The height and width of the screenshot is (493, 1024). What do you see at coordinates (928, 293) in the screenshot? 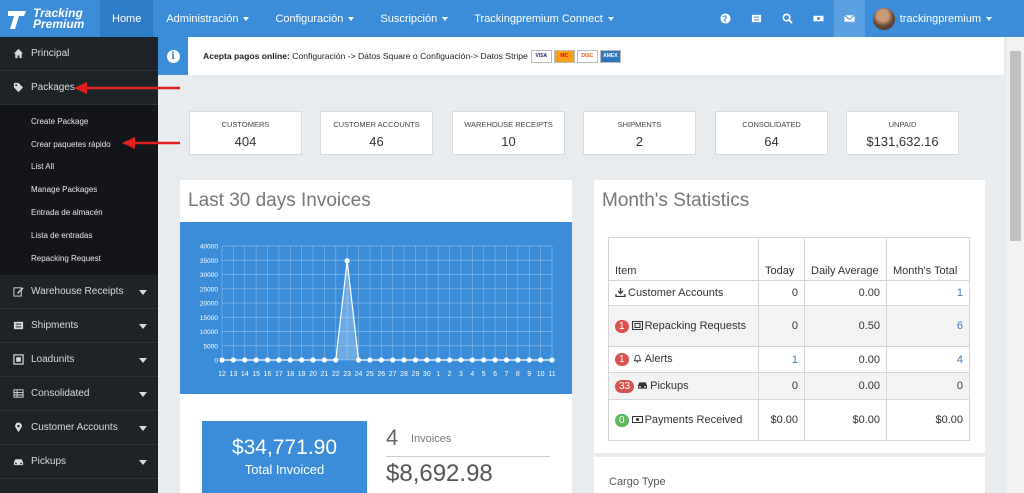
I see `total-link: 1` at bounding box center [928, 293].